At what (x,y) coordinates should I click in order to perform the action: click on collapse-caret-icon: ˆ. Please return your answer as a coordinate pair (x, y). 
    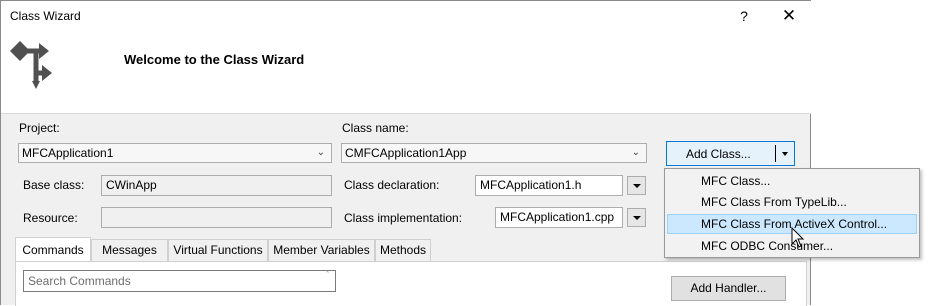
    Looking at the image, I should click on (327, 275).